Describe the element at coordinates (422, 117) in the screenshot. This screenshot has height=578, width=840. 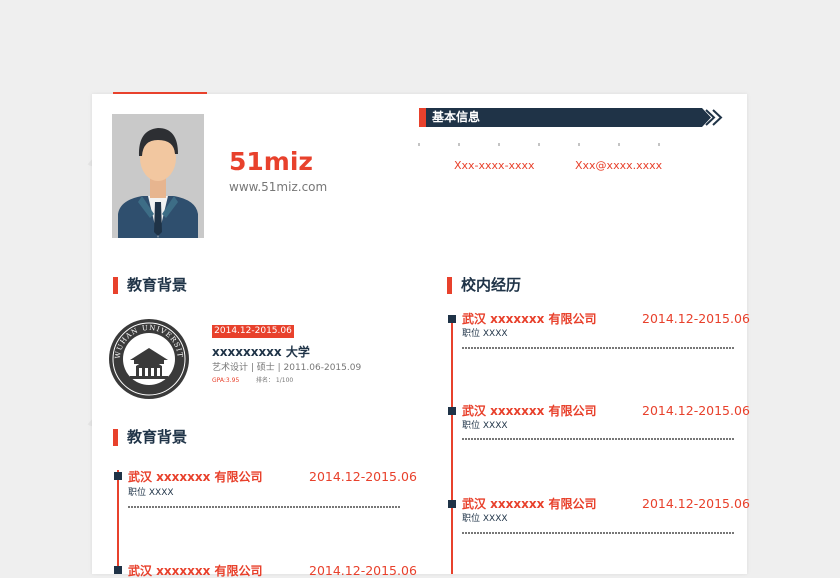
I see `banner-accent` at that location.